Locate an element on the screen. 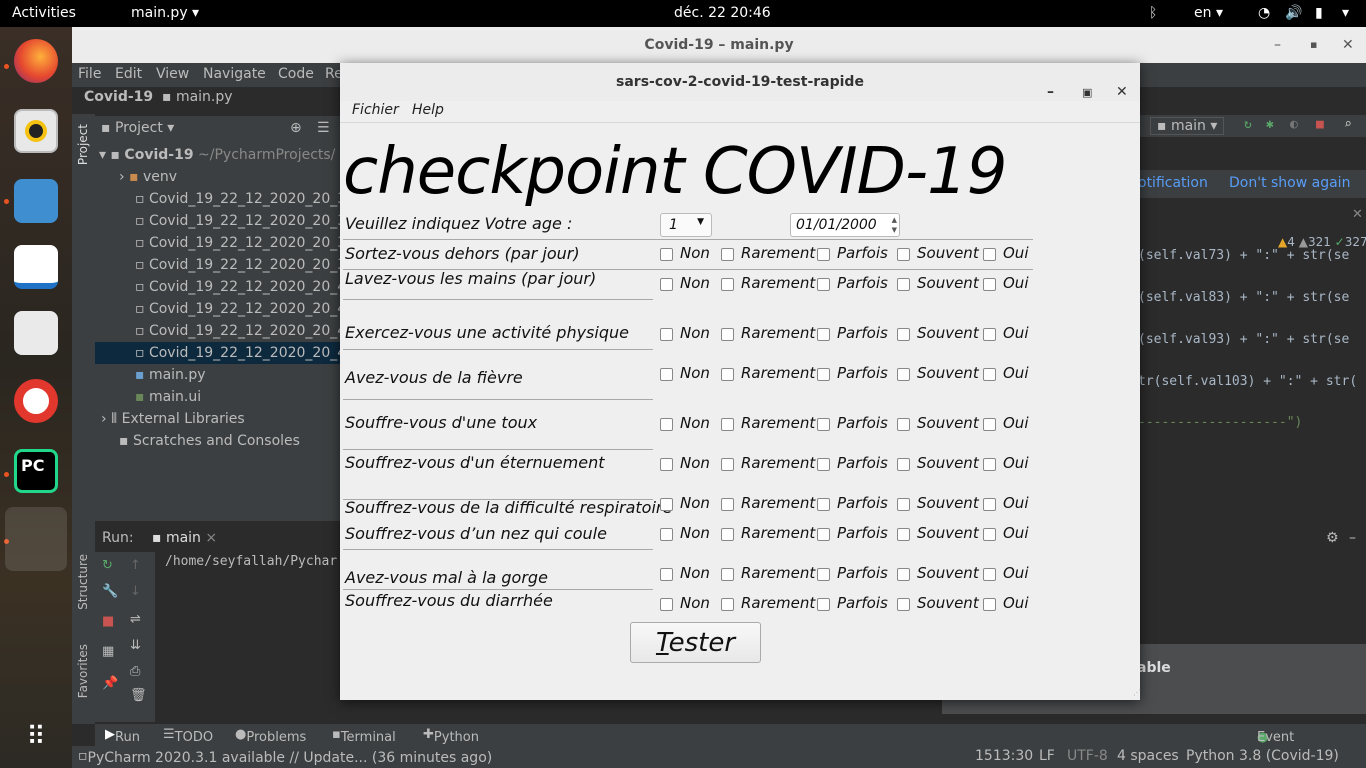 This screenshot has width=1366, height=768. breadcrumb-file: ▪ main.py is located at coordinates (197, 101).